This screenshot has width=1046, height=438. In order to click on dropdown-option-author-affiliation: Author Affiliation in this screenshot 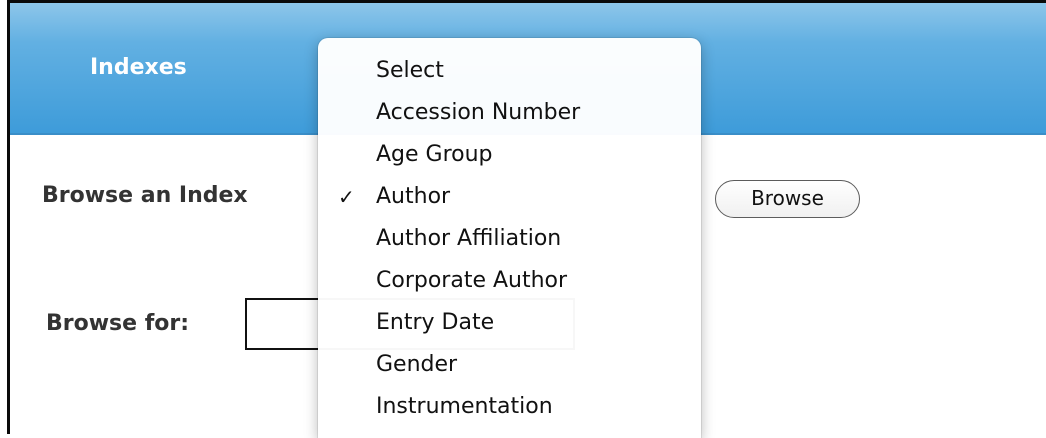, I will do `click(509, 239)`.